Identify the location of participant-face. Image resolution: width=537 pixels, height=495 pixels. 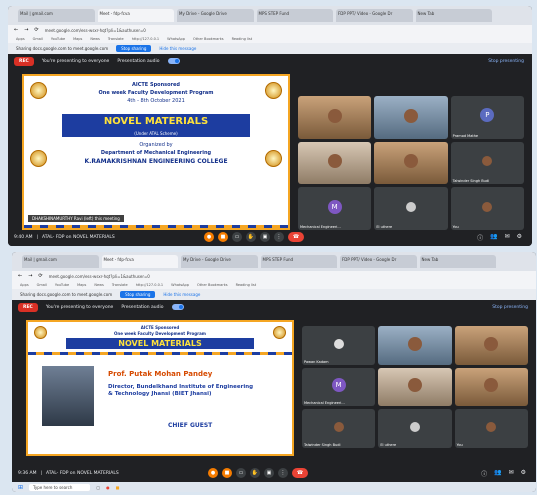
(414, 385).